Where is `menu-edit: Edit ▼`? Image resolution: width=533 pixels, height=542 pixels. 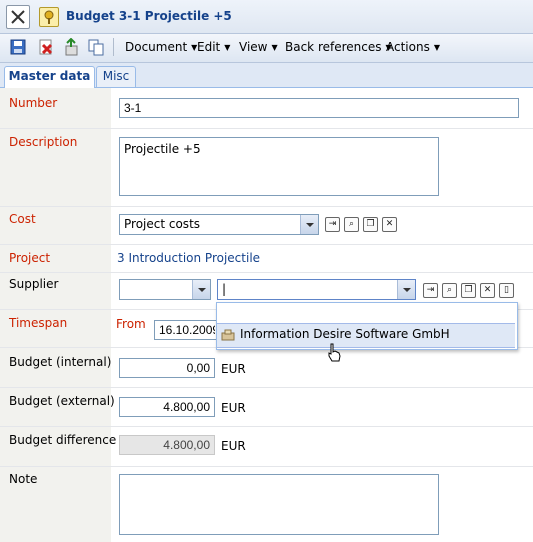
menu-edit: Edit ▼ is located at coordinates (213, 47).